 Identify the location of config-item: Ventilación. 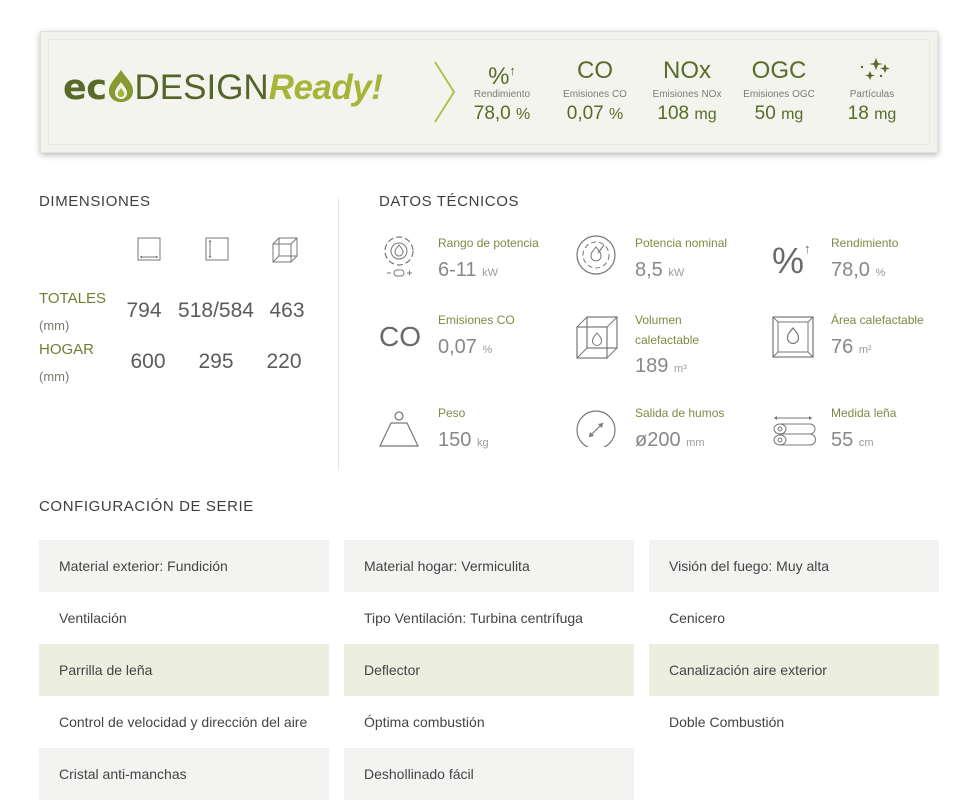
(93, 617).